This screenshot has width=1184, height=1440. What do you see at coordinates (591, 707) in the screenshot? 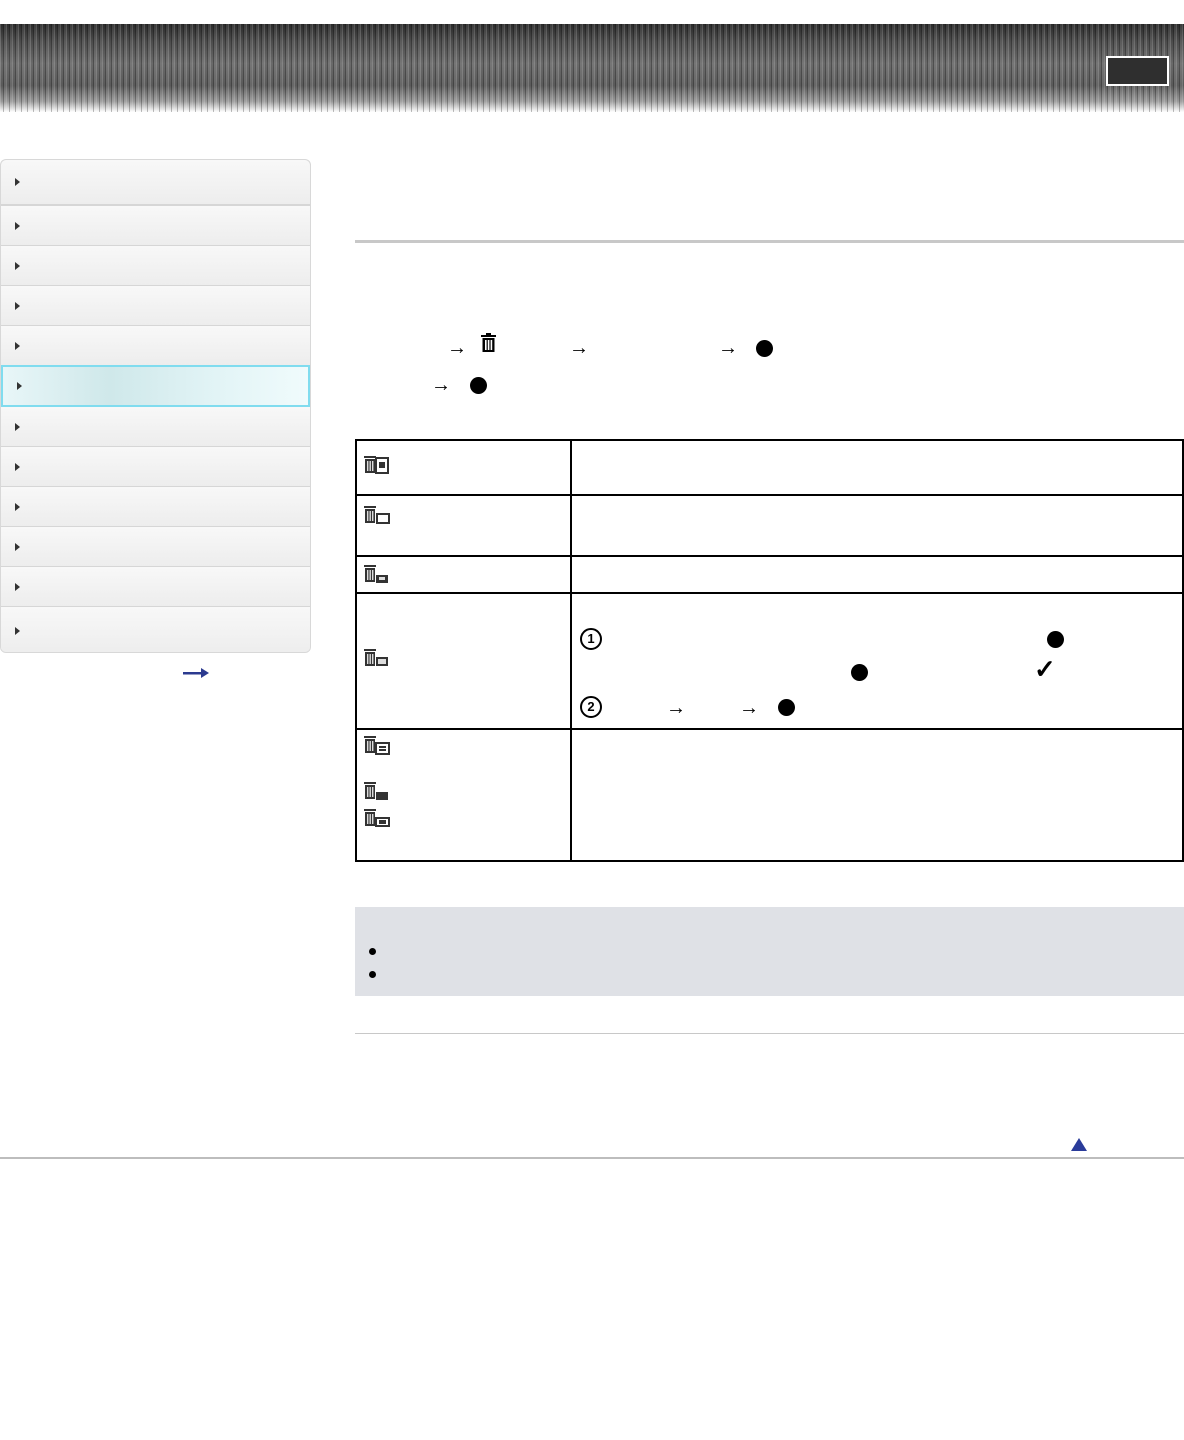
I see `step-2-icon: 2` at bounding box center [591, 707].